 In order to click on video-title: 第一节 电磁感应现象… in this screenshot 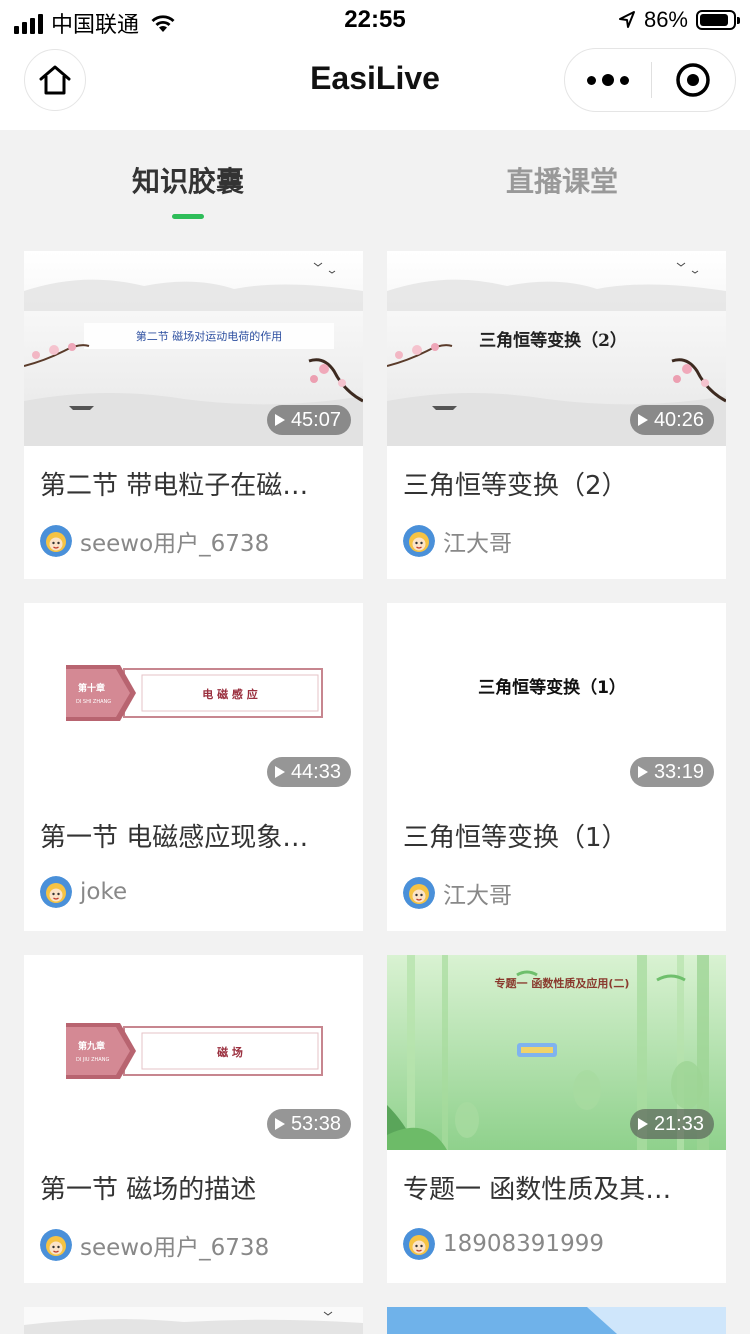, I will do `click(174, 838)`.